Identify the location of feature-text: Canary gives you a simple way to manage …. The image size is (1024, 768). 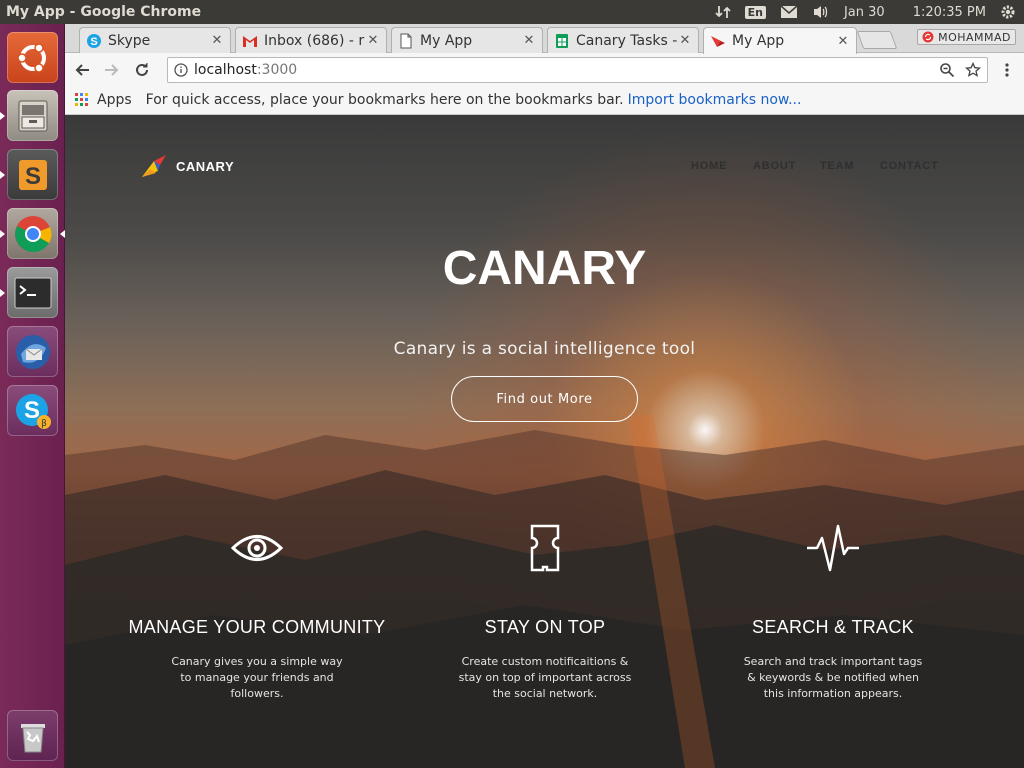
(257, 677).